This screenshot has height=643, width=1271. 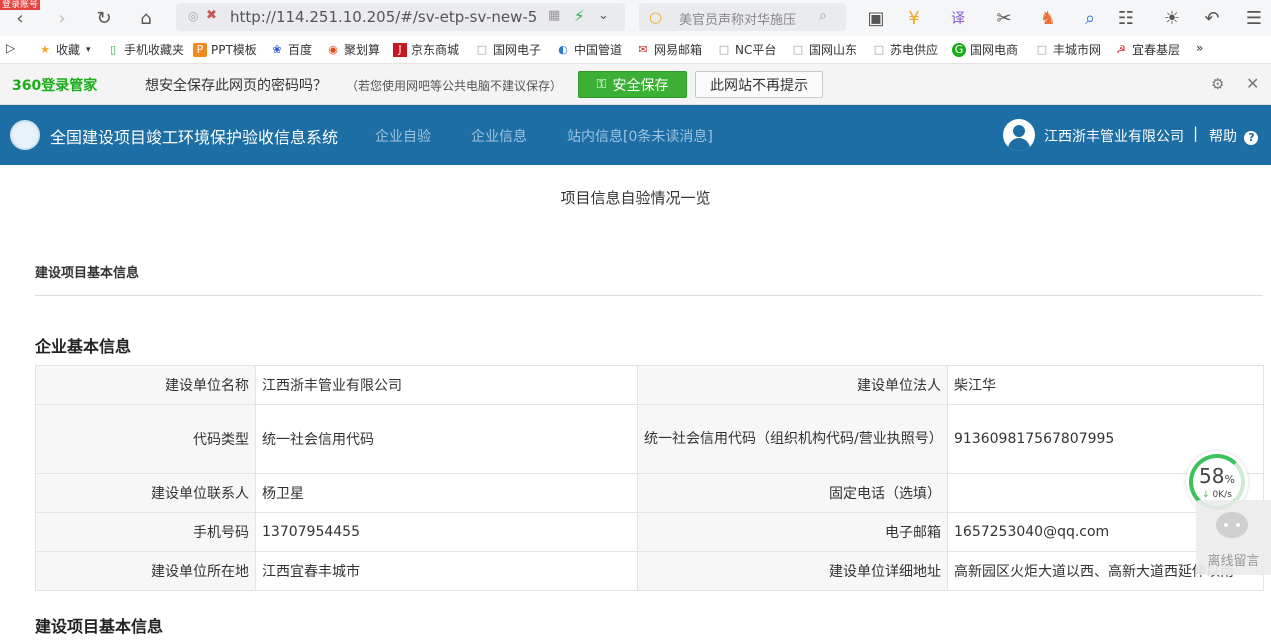 I want to click on label-contact: 建设单位联系人, so click(x=145, y=493).